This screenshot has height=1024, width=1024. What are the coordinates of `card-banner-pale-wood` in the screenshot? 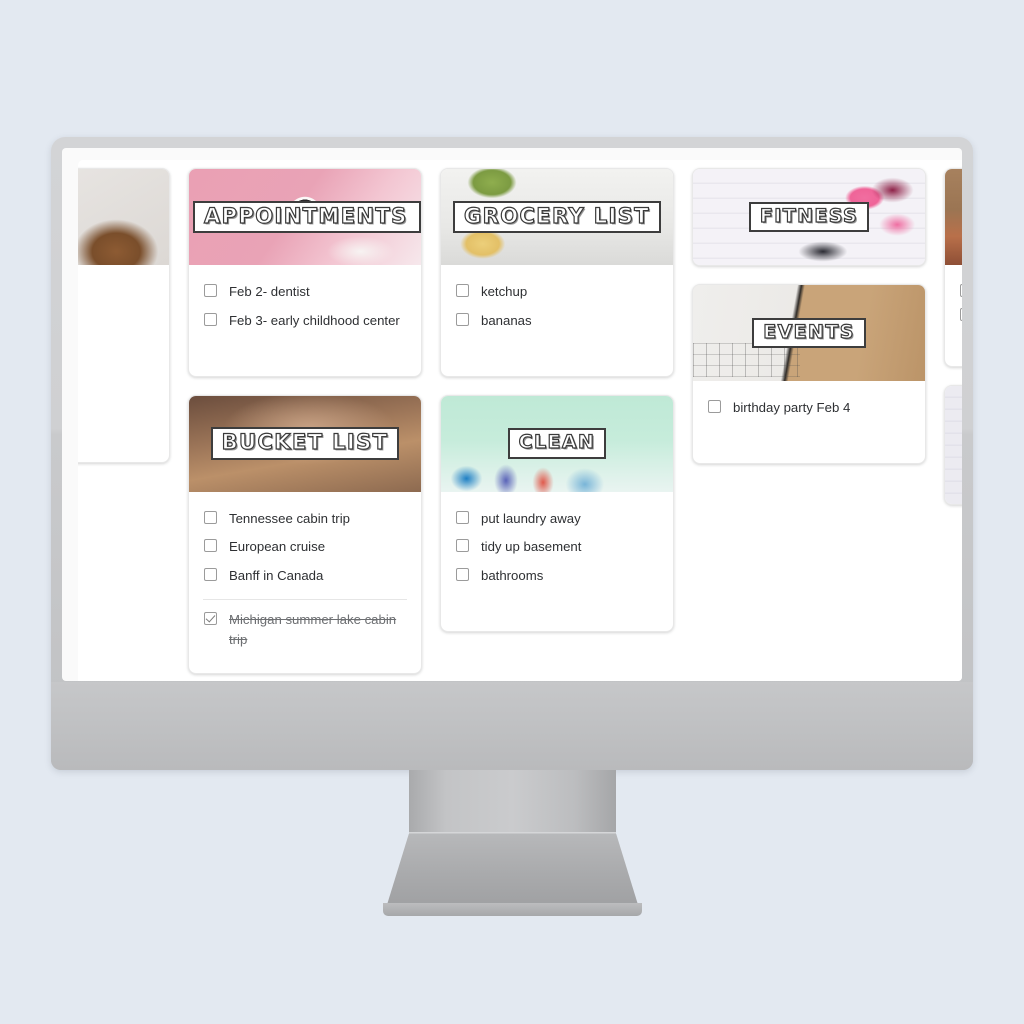 It's located at (953, 445).